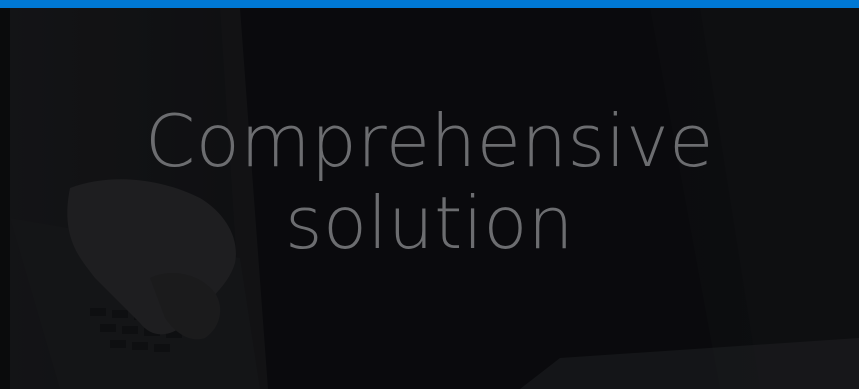 The width and height of the screenshot is (859, 389). What do you see at coordinates (429, 4) in the screenshot?
I see `accent-top-bar` at bounding box center [429, 4].